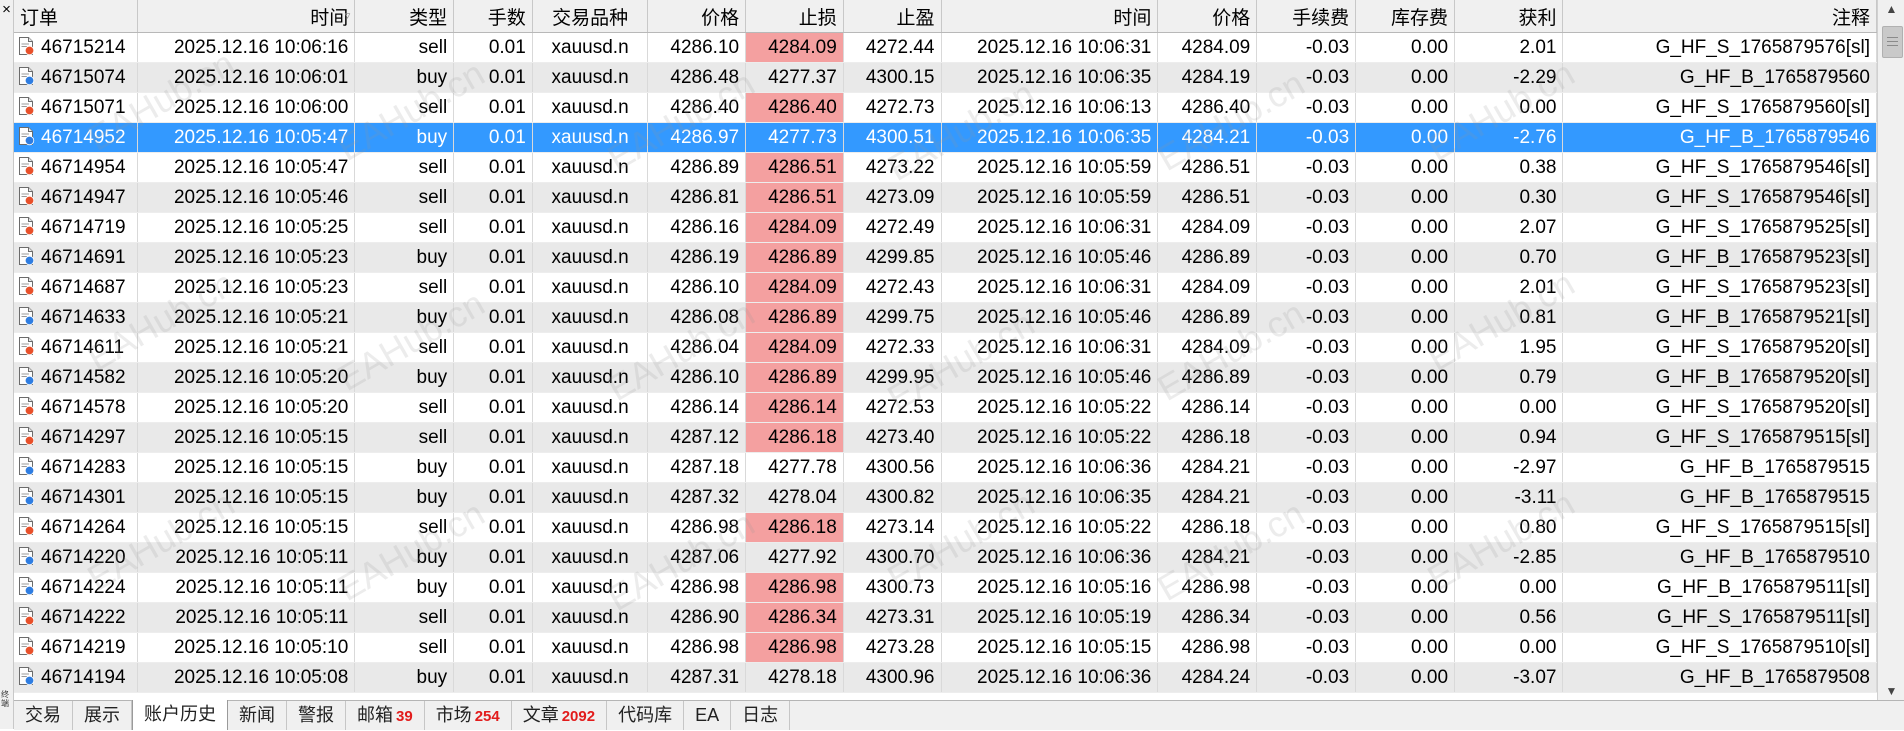  Describe the element at coordinates (1509, 227) in the screenshot. I see `cell-profit: 2.07` at that location.